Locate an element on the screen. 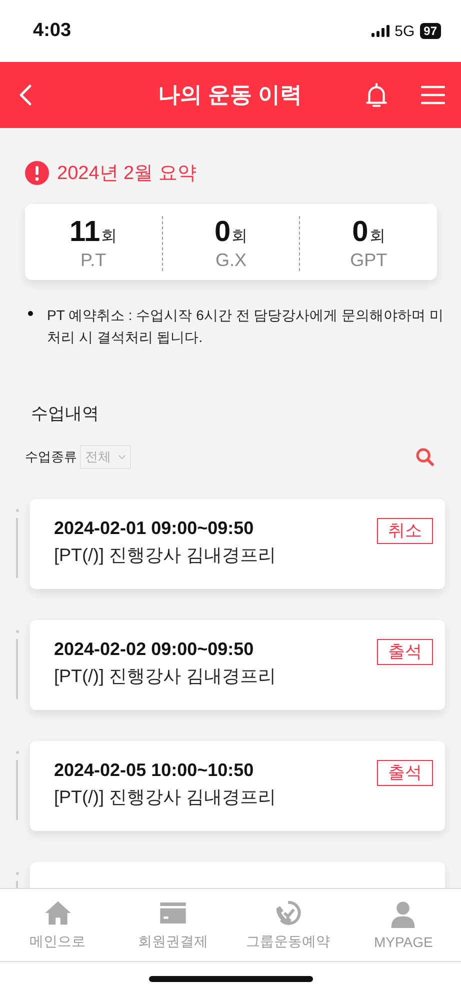  phone-check-icon is located at coordinates (288, 913).